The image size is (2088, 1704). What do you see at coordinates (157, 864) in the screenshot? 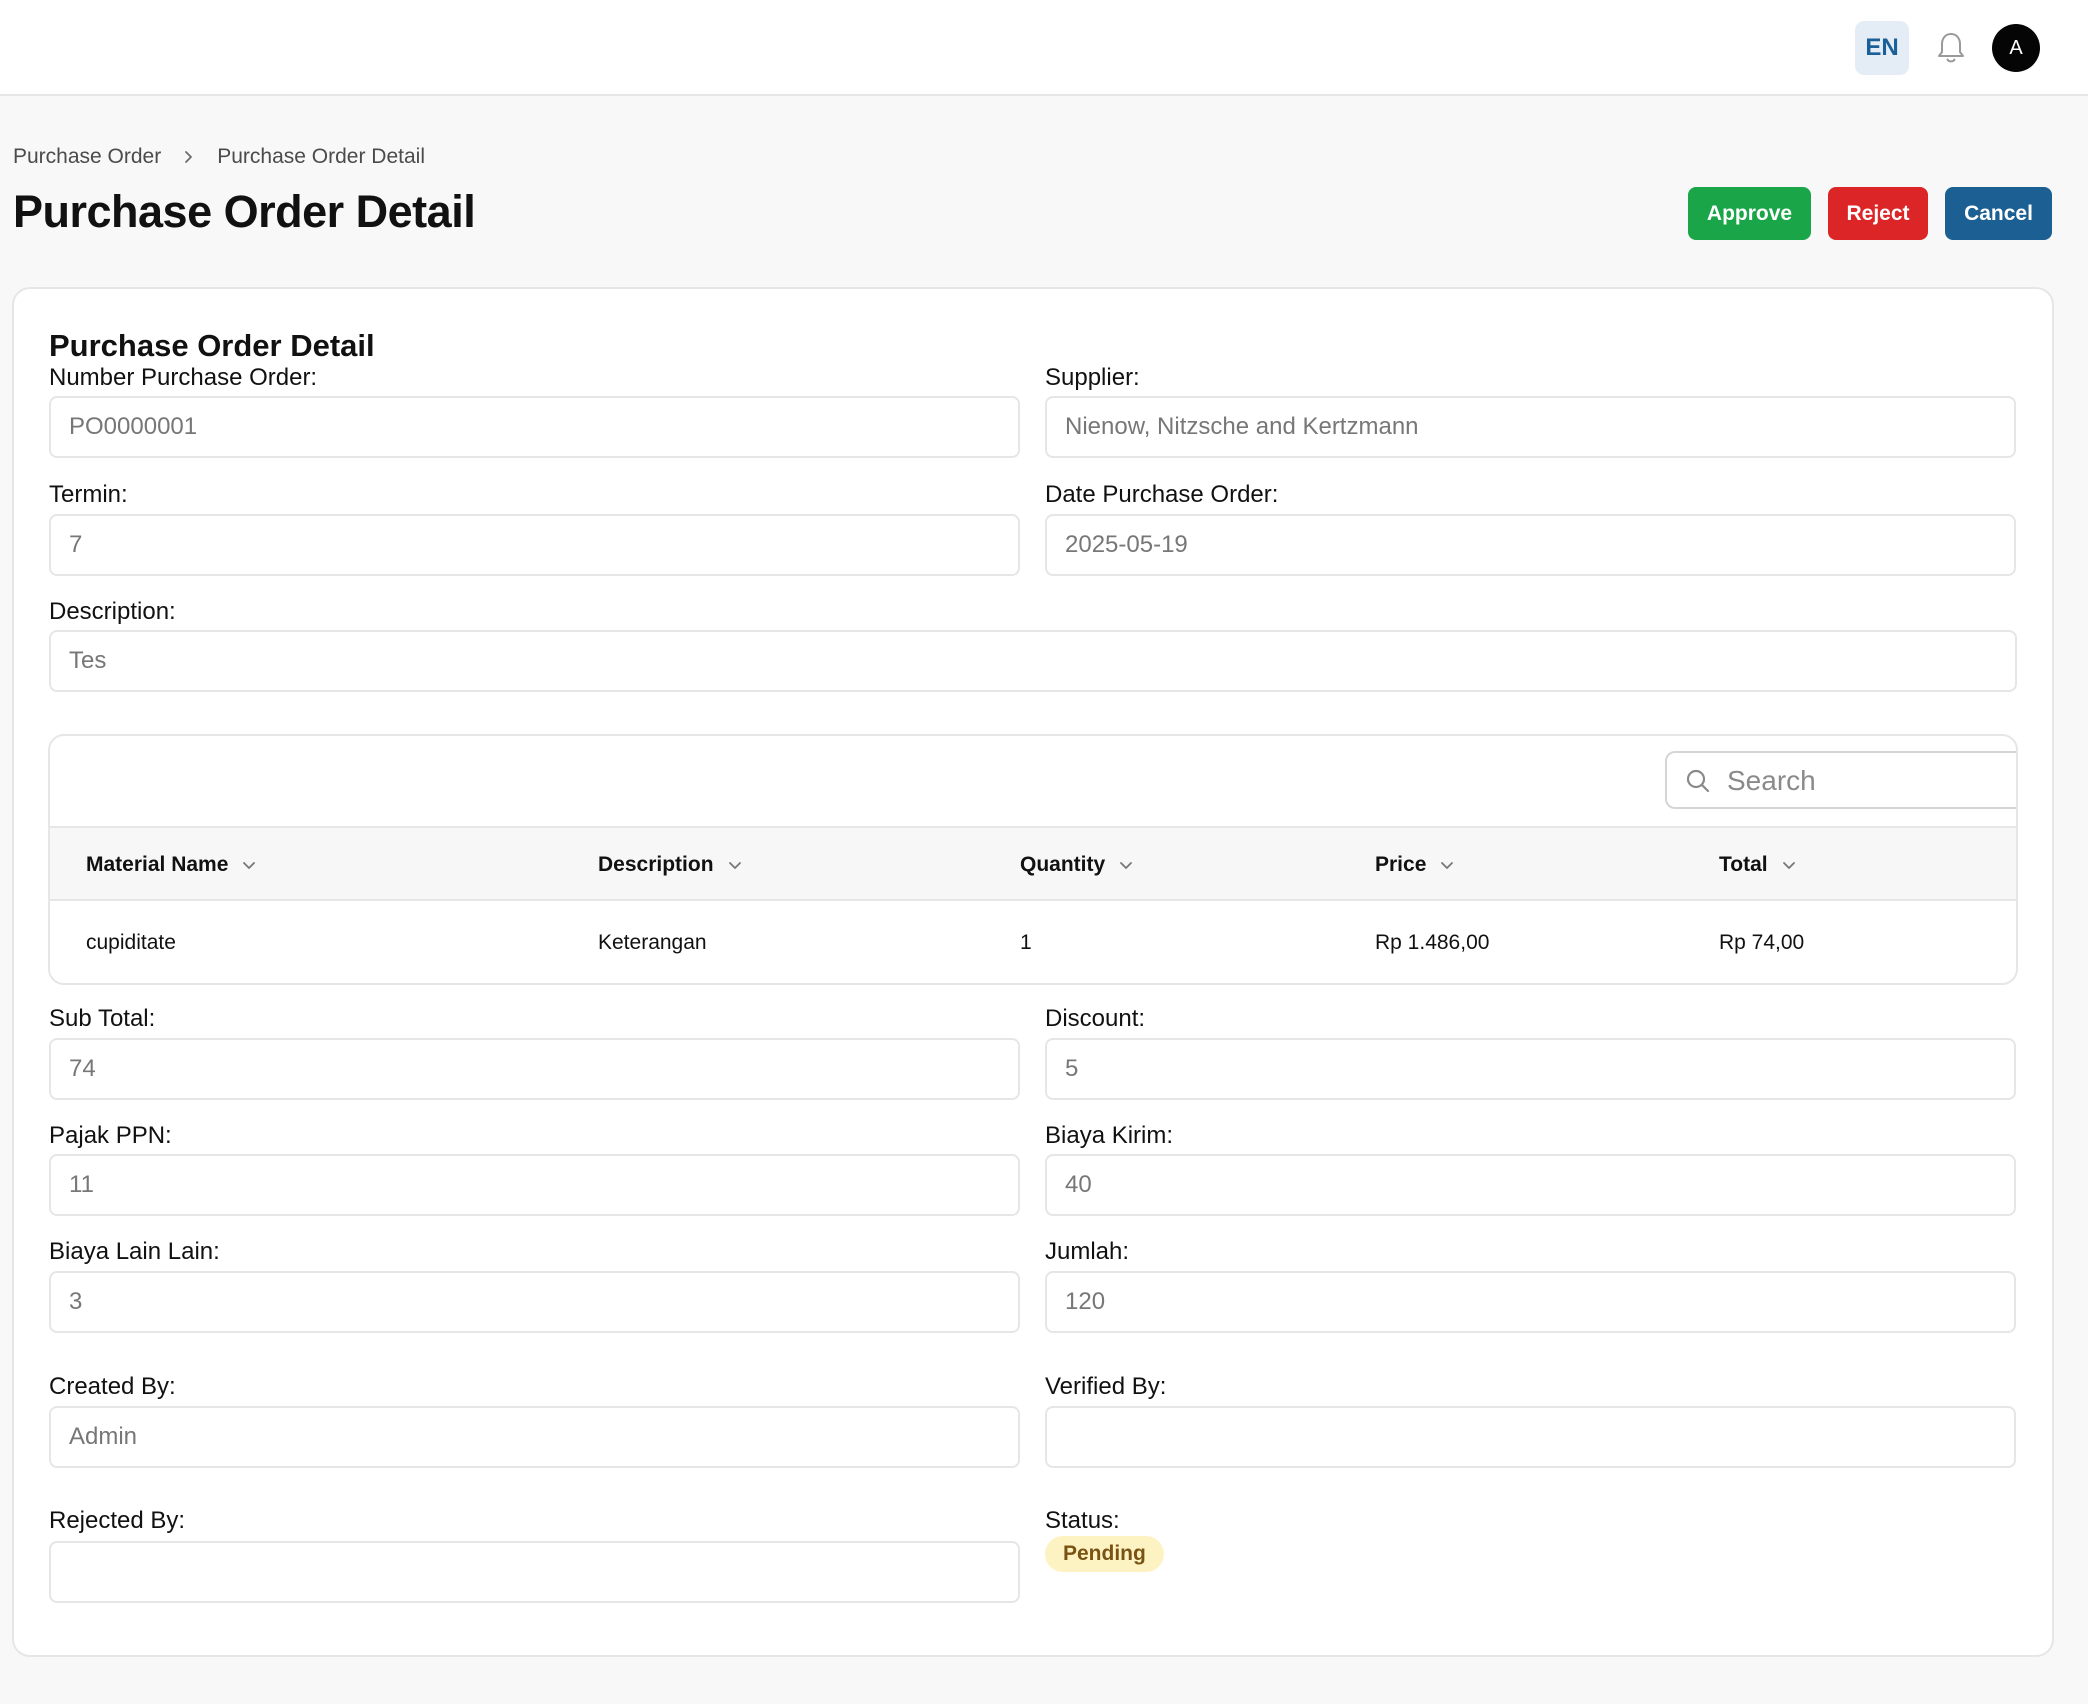
I see `column-header-label: Material Name` at bounding box center [157, 864].